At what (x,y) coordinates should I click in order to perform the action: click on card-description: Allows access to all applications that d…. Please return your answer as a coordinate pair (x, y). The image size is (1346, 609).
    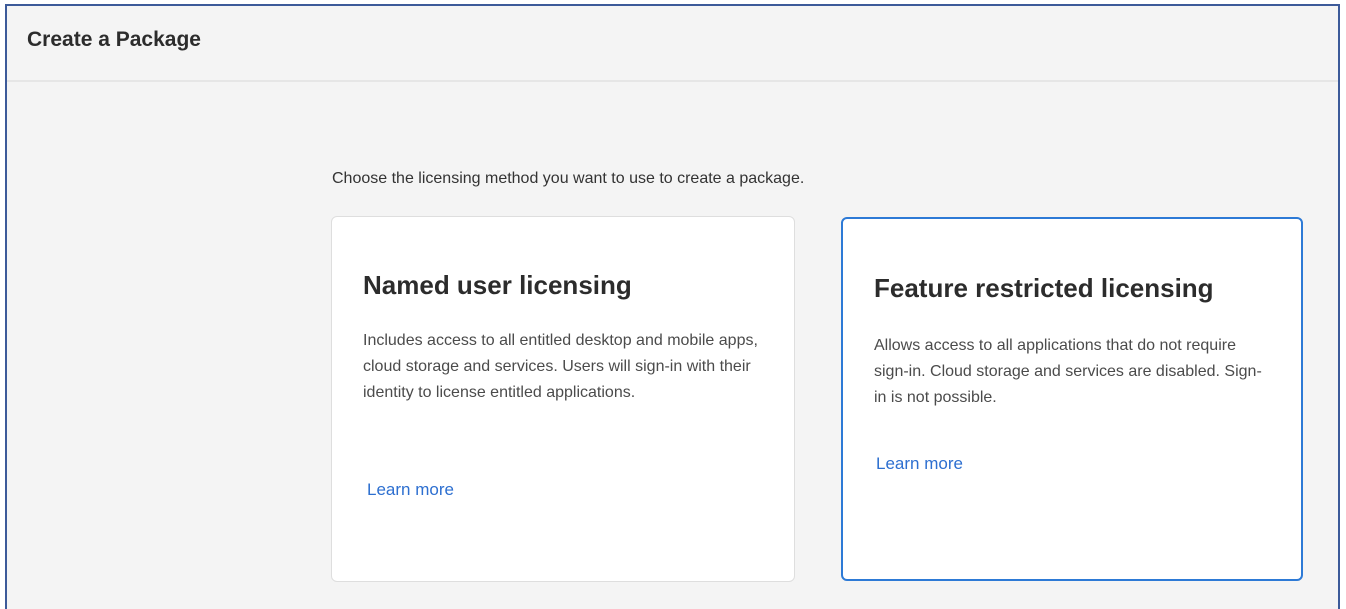
    Looking at the image, I should click on (1068, 371).